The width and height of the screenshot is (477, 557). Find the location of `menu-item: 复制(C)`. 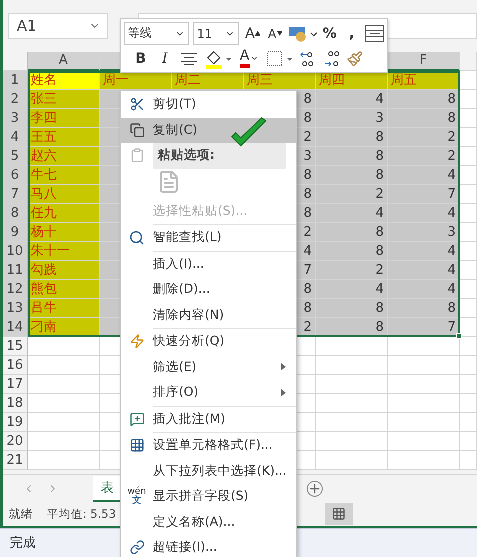

menu-item: 复制(C) is located at coordinates (208, 130).